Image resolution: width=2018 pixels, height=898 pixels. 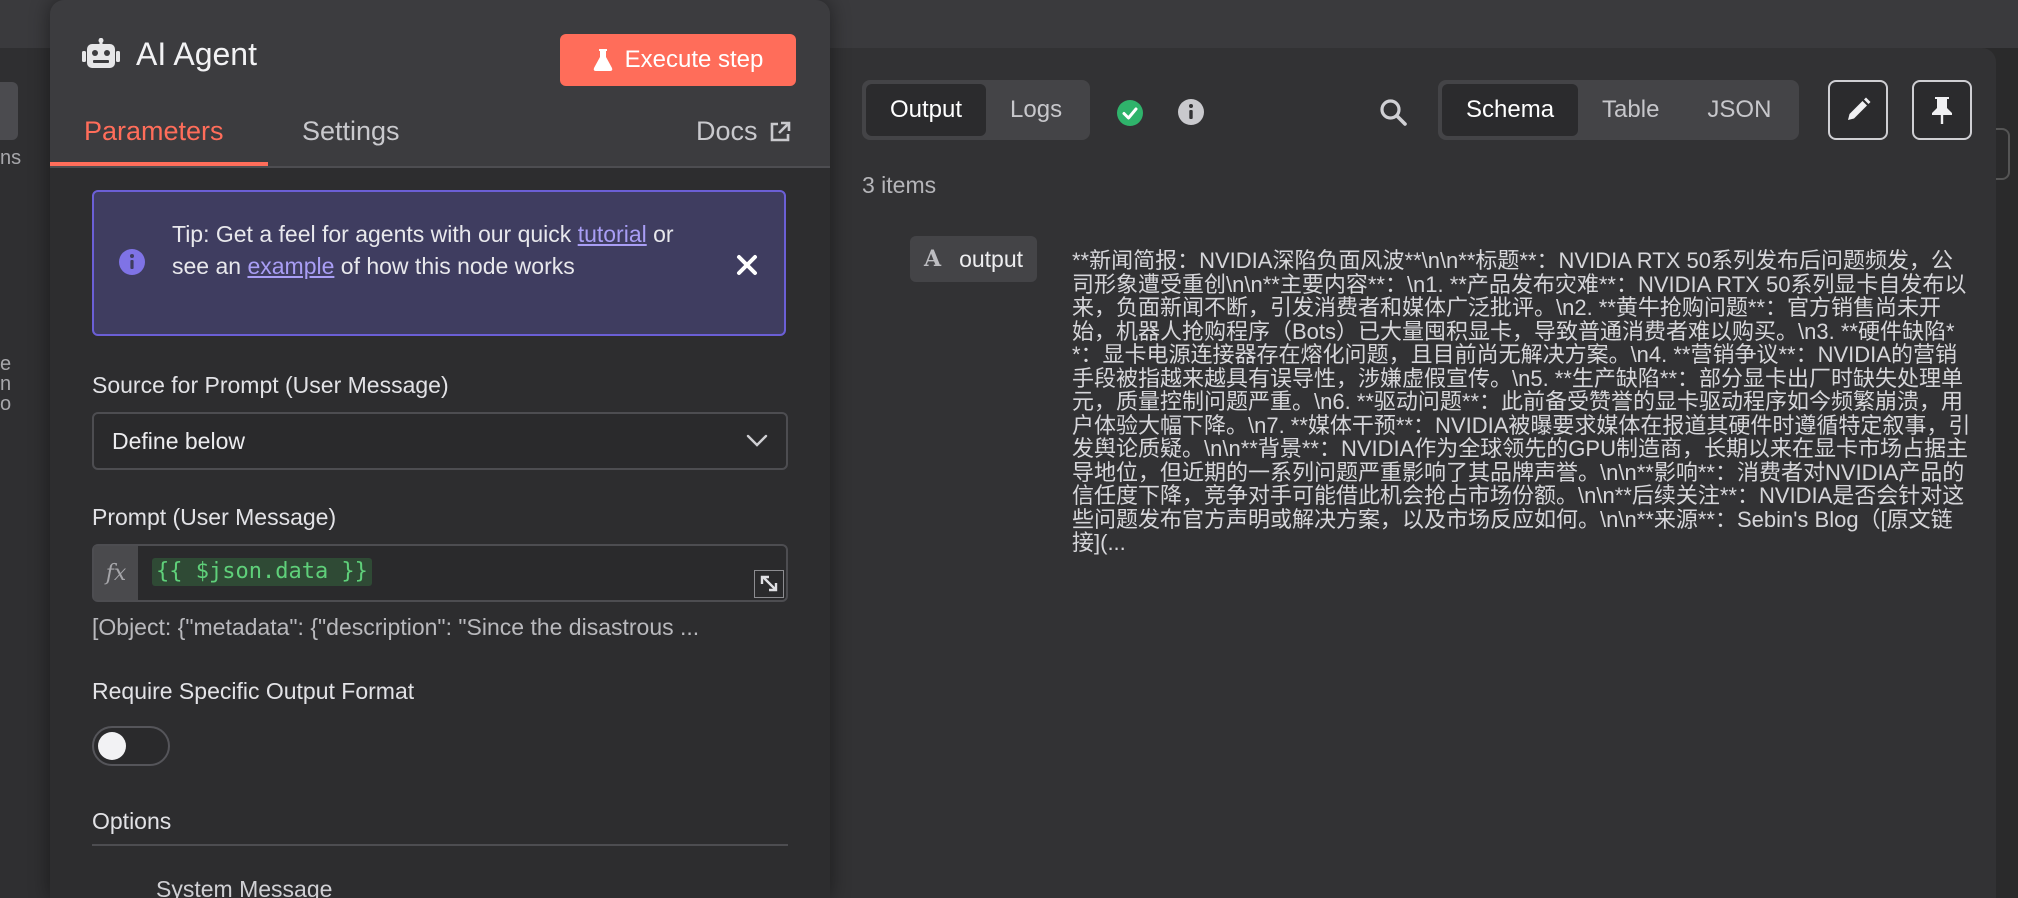 What do you see at coordinates (116, 573) in the screenshot?
I see `fx-badge: fx` at bounding box center [116, 573].